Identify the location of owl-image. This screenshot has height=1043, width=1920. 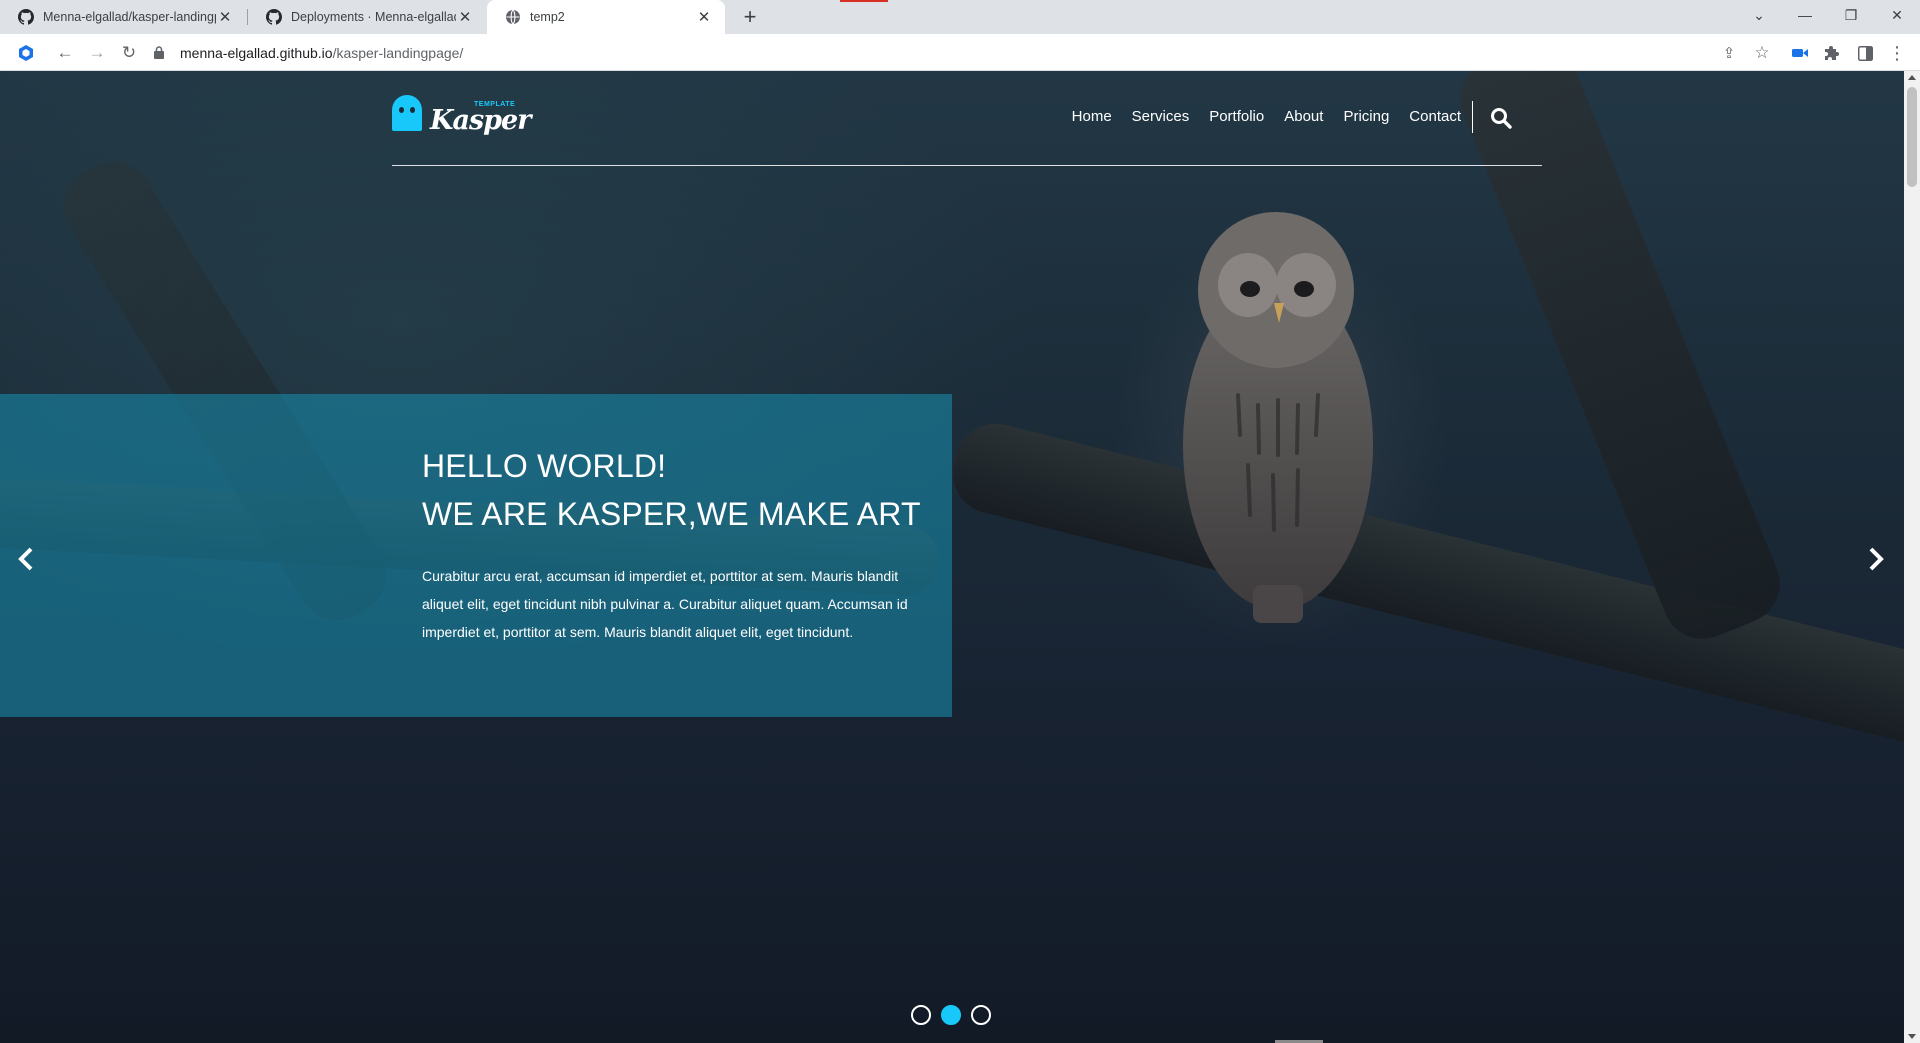
(1278, 417).